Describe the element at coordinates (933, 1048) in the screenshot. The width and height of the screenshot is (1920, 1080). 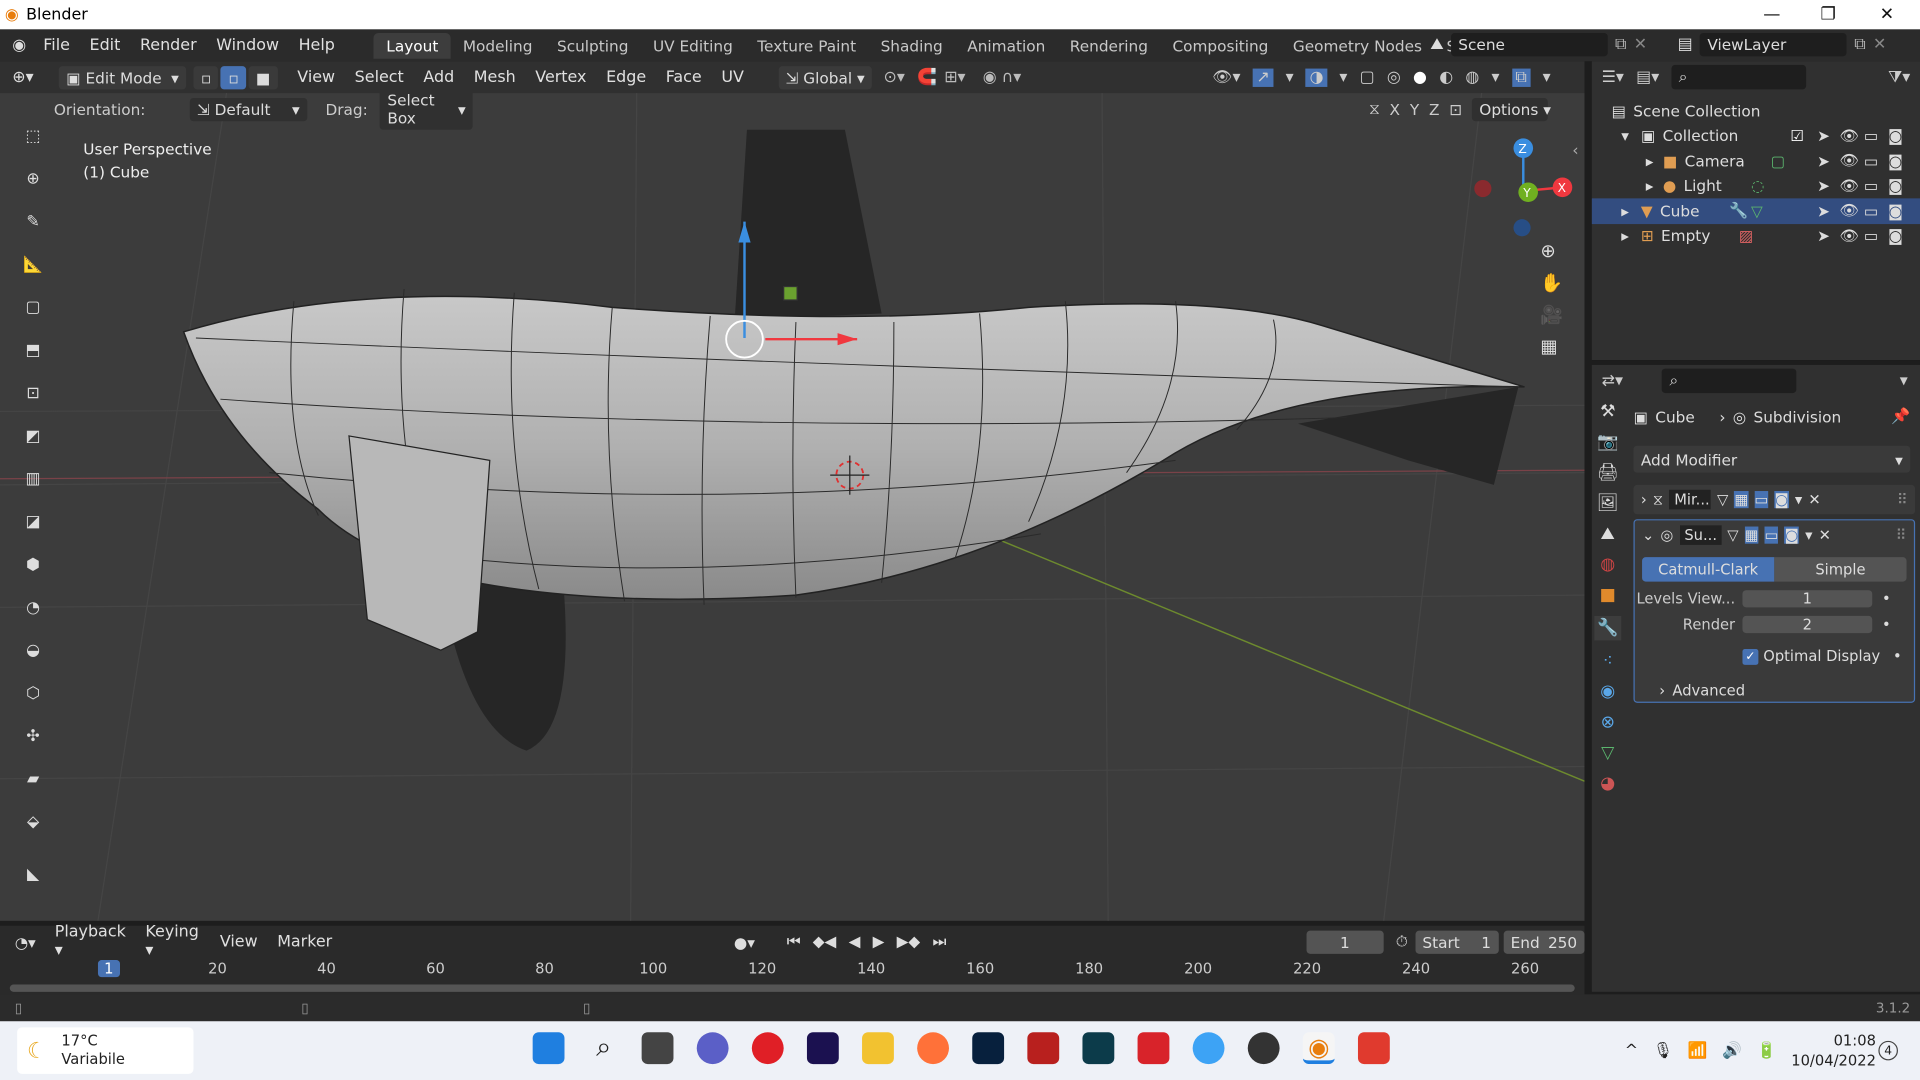
I see `firefox-icon` at that location.